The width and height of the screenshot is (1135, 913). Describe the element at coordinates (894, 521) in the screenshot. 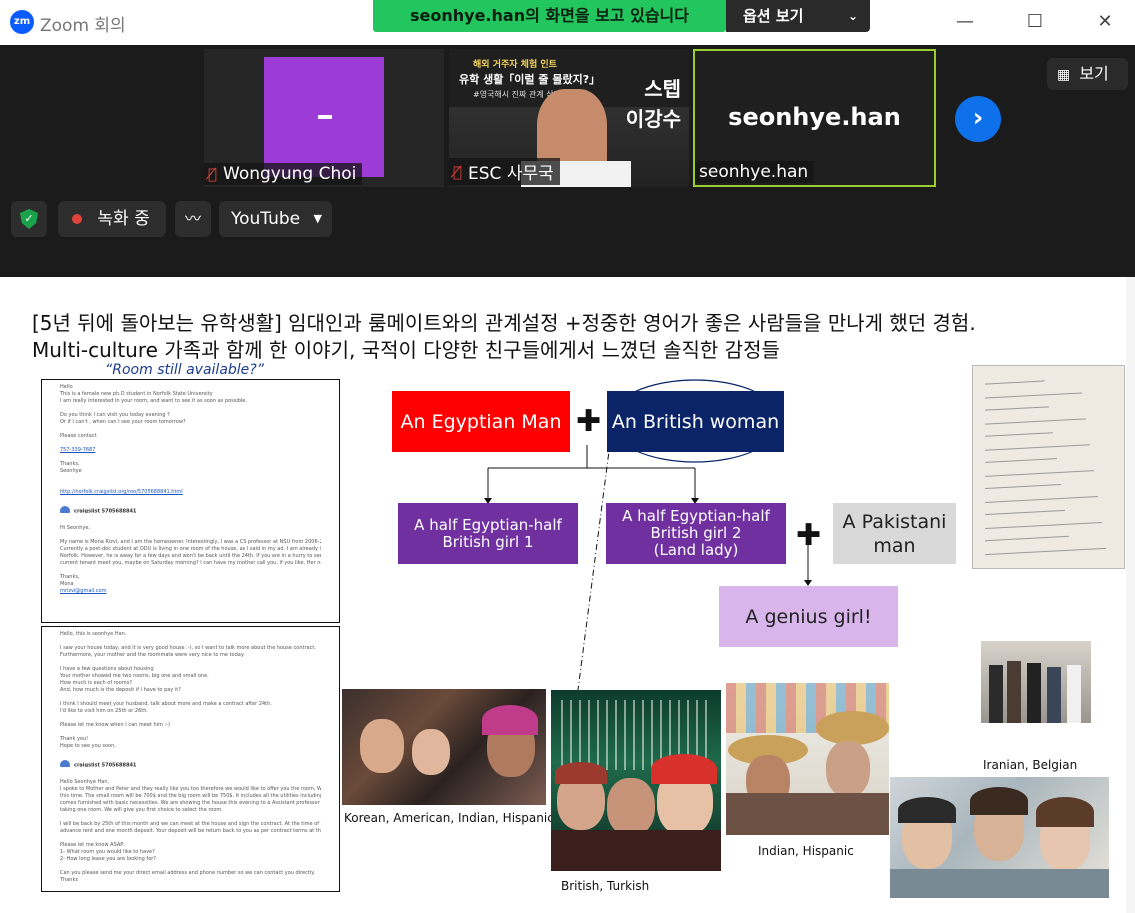

I see `pakistani-line-1: A Pakistani` at that location.